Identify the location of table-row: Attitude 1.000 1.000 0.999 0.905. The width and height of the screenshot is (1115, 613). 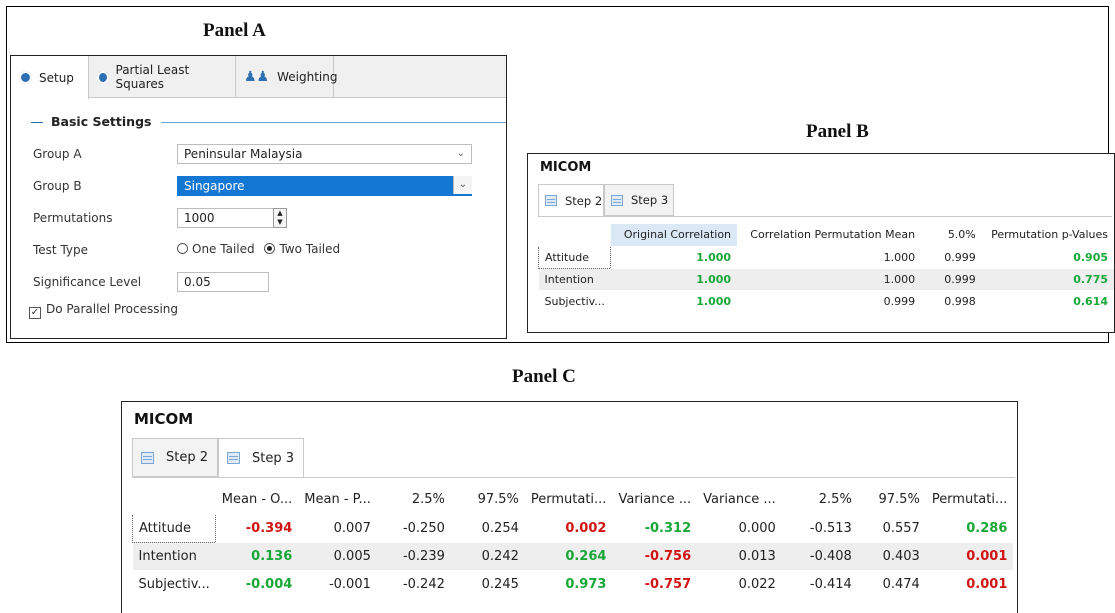
(825, 257).